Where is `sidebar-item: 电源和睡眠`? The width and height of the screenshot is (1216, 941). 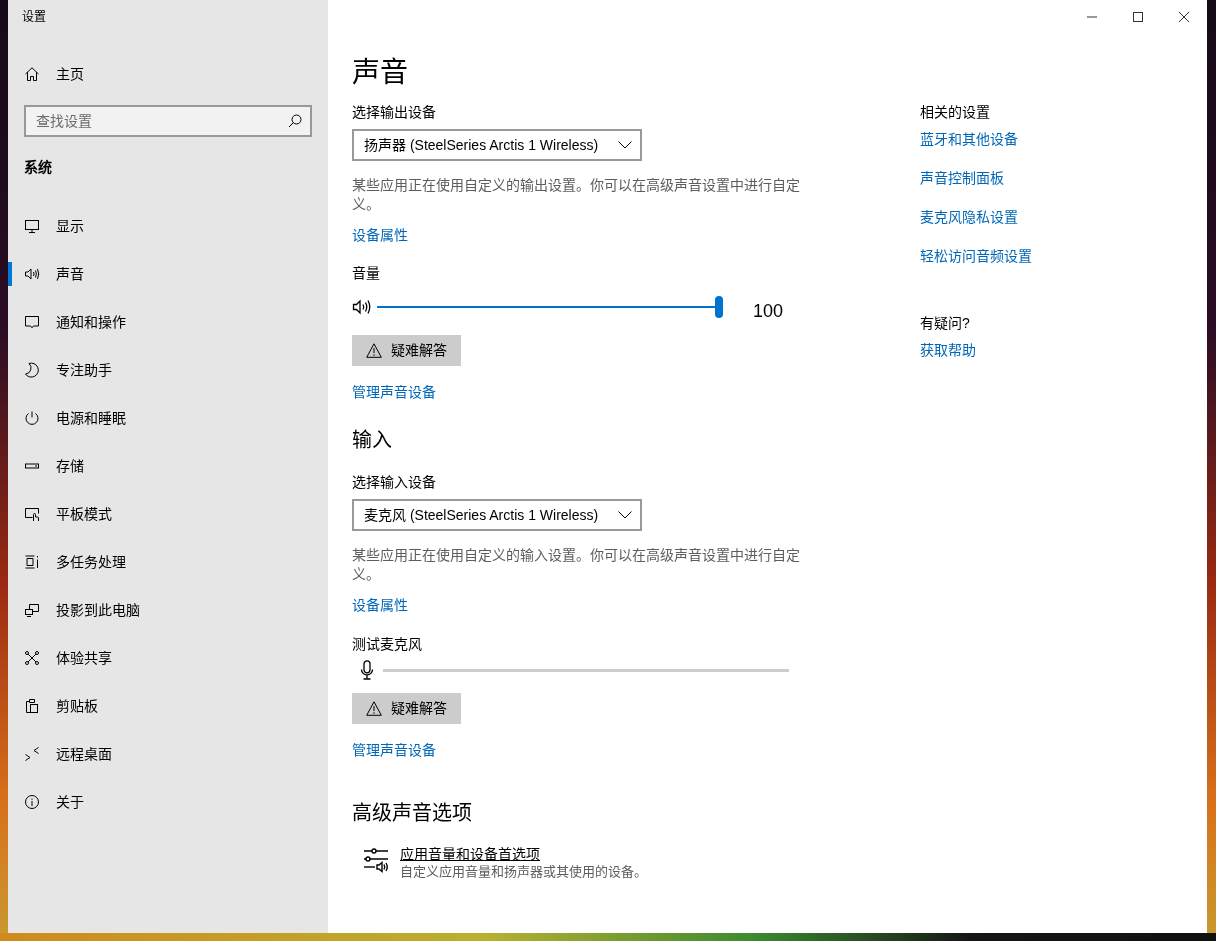 sidebar-item: 电源和睡眠 is located at coordinates (168, 418).